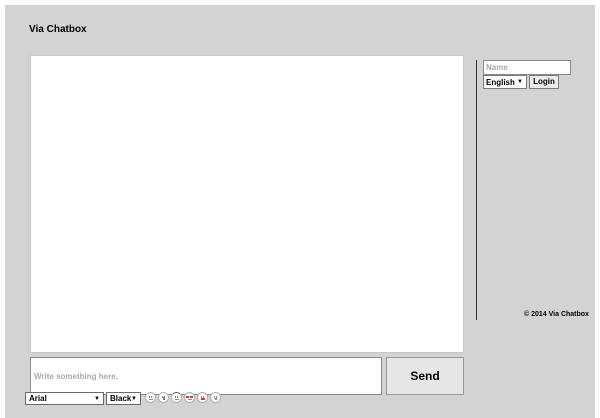 This screenshot has width=600, height=418. What do you see at coordinates (189, 397) in the screenshot?
I see `cool-emoticon-icon` at bounding box center [189, 397].